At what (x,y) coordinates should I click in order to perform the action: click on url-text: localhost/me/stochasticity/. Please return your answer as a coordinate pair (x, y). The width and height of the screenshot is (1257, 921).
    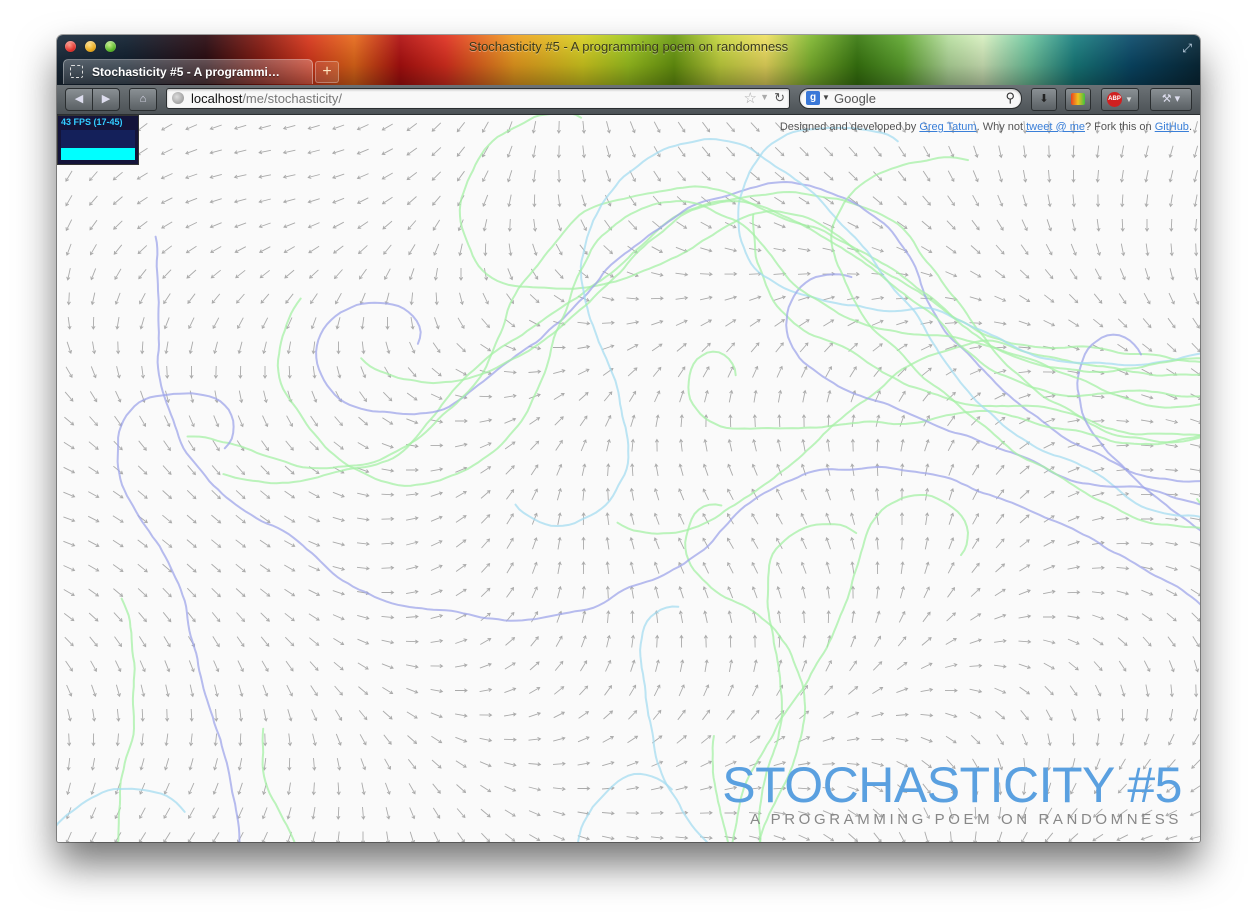
    Looking at the image, I should click on (266, 98).